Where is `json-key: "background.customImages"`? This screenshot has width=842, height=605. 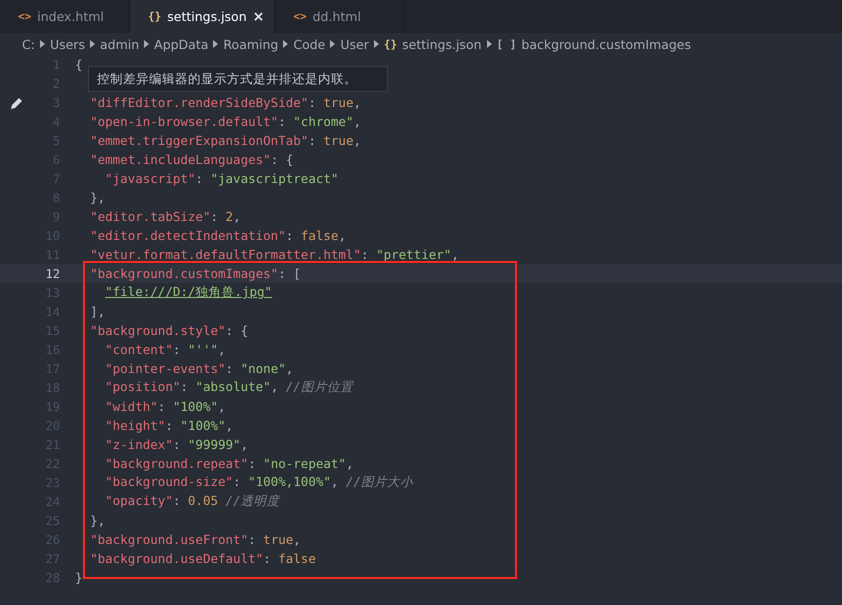
json-key: "background.customImages" is located at coordinates (184, 273).